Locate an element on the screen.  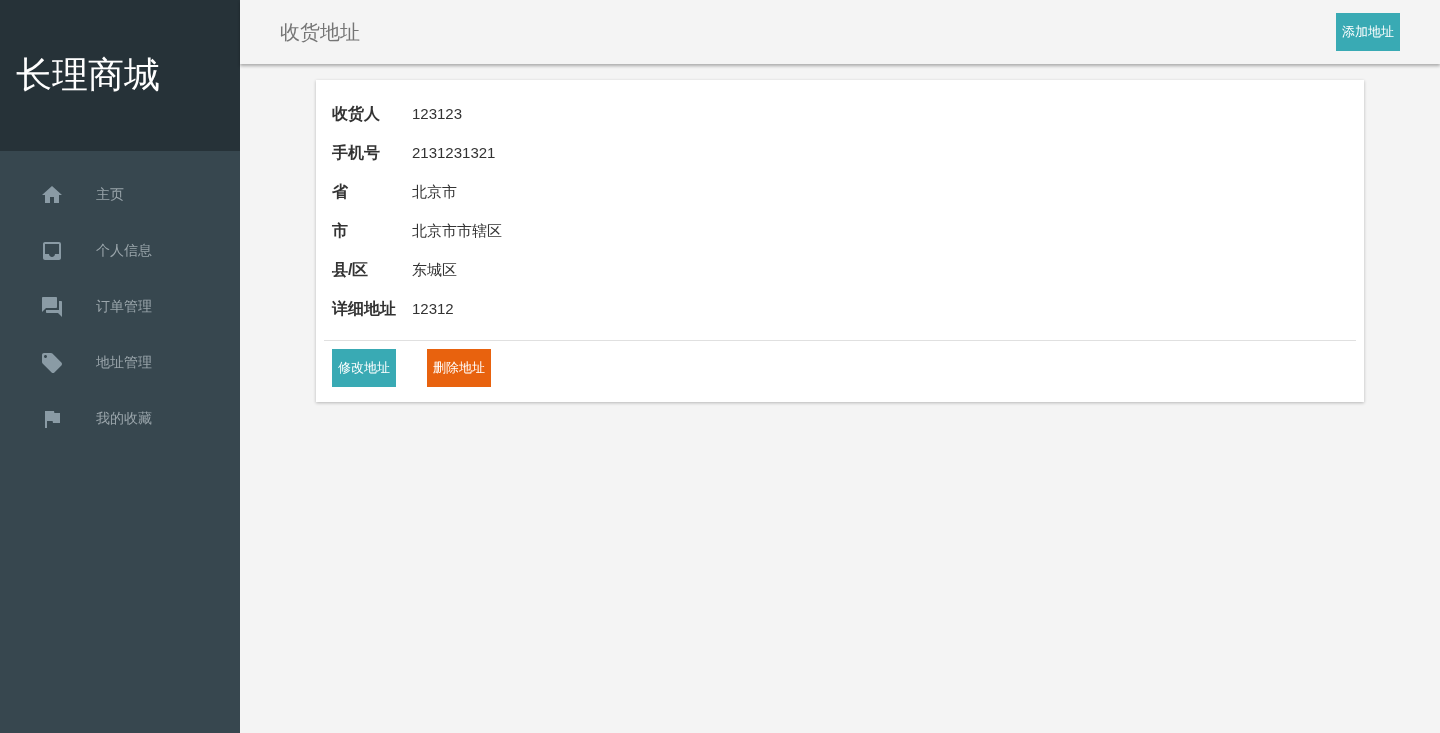
field-label: 省 is located at coordinates (340, 192).